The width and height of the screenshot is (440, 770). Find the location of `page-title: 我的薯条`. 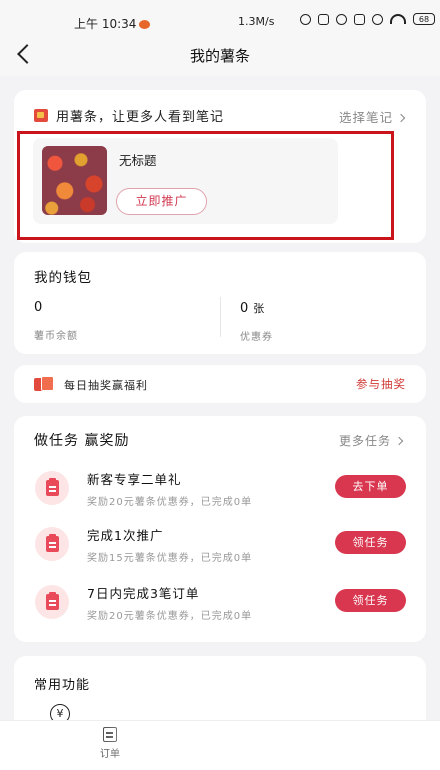

page-title: 我的薯条 is located at coordinates (219, 56).